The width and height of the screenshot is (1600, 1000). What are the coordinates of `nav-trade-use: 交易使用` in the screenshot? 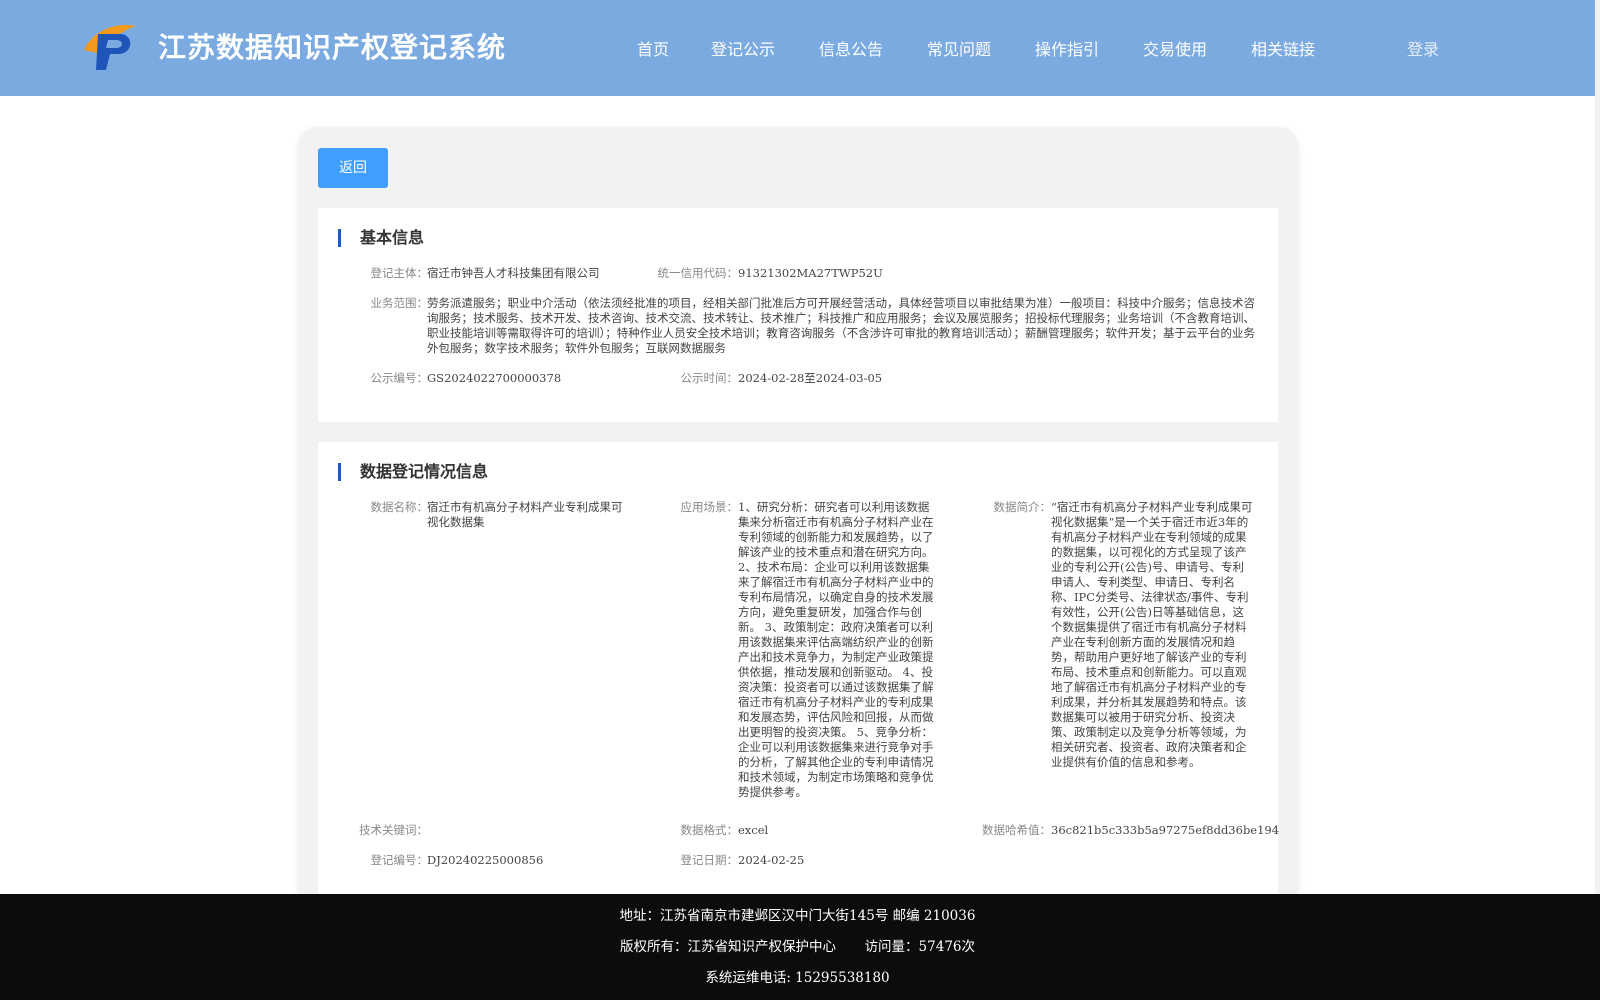 It's located at (1175, 48).